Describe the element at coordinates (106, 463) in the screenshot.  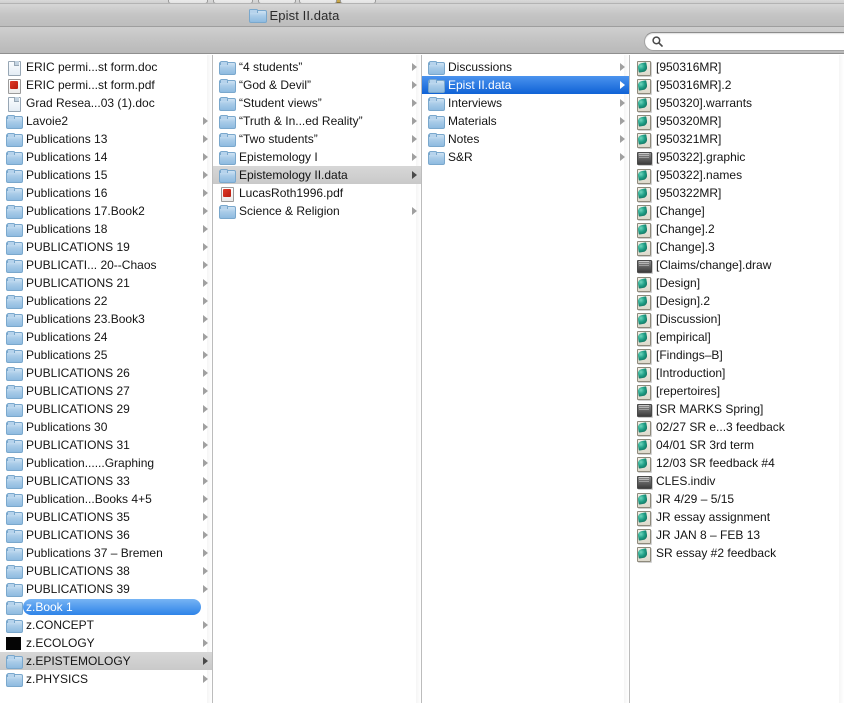
I see `column-item: Publication......Graphing` at that location.